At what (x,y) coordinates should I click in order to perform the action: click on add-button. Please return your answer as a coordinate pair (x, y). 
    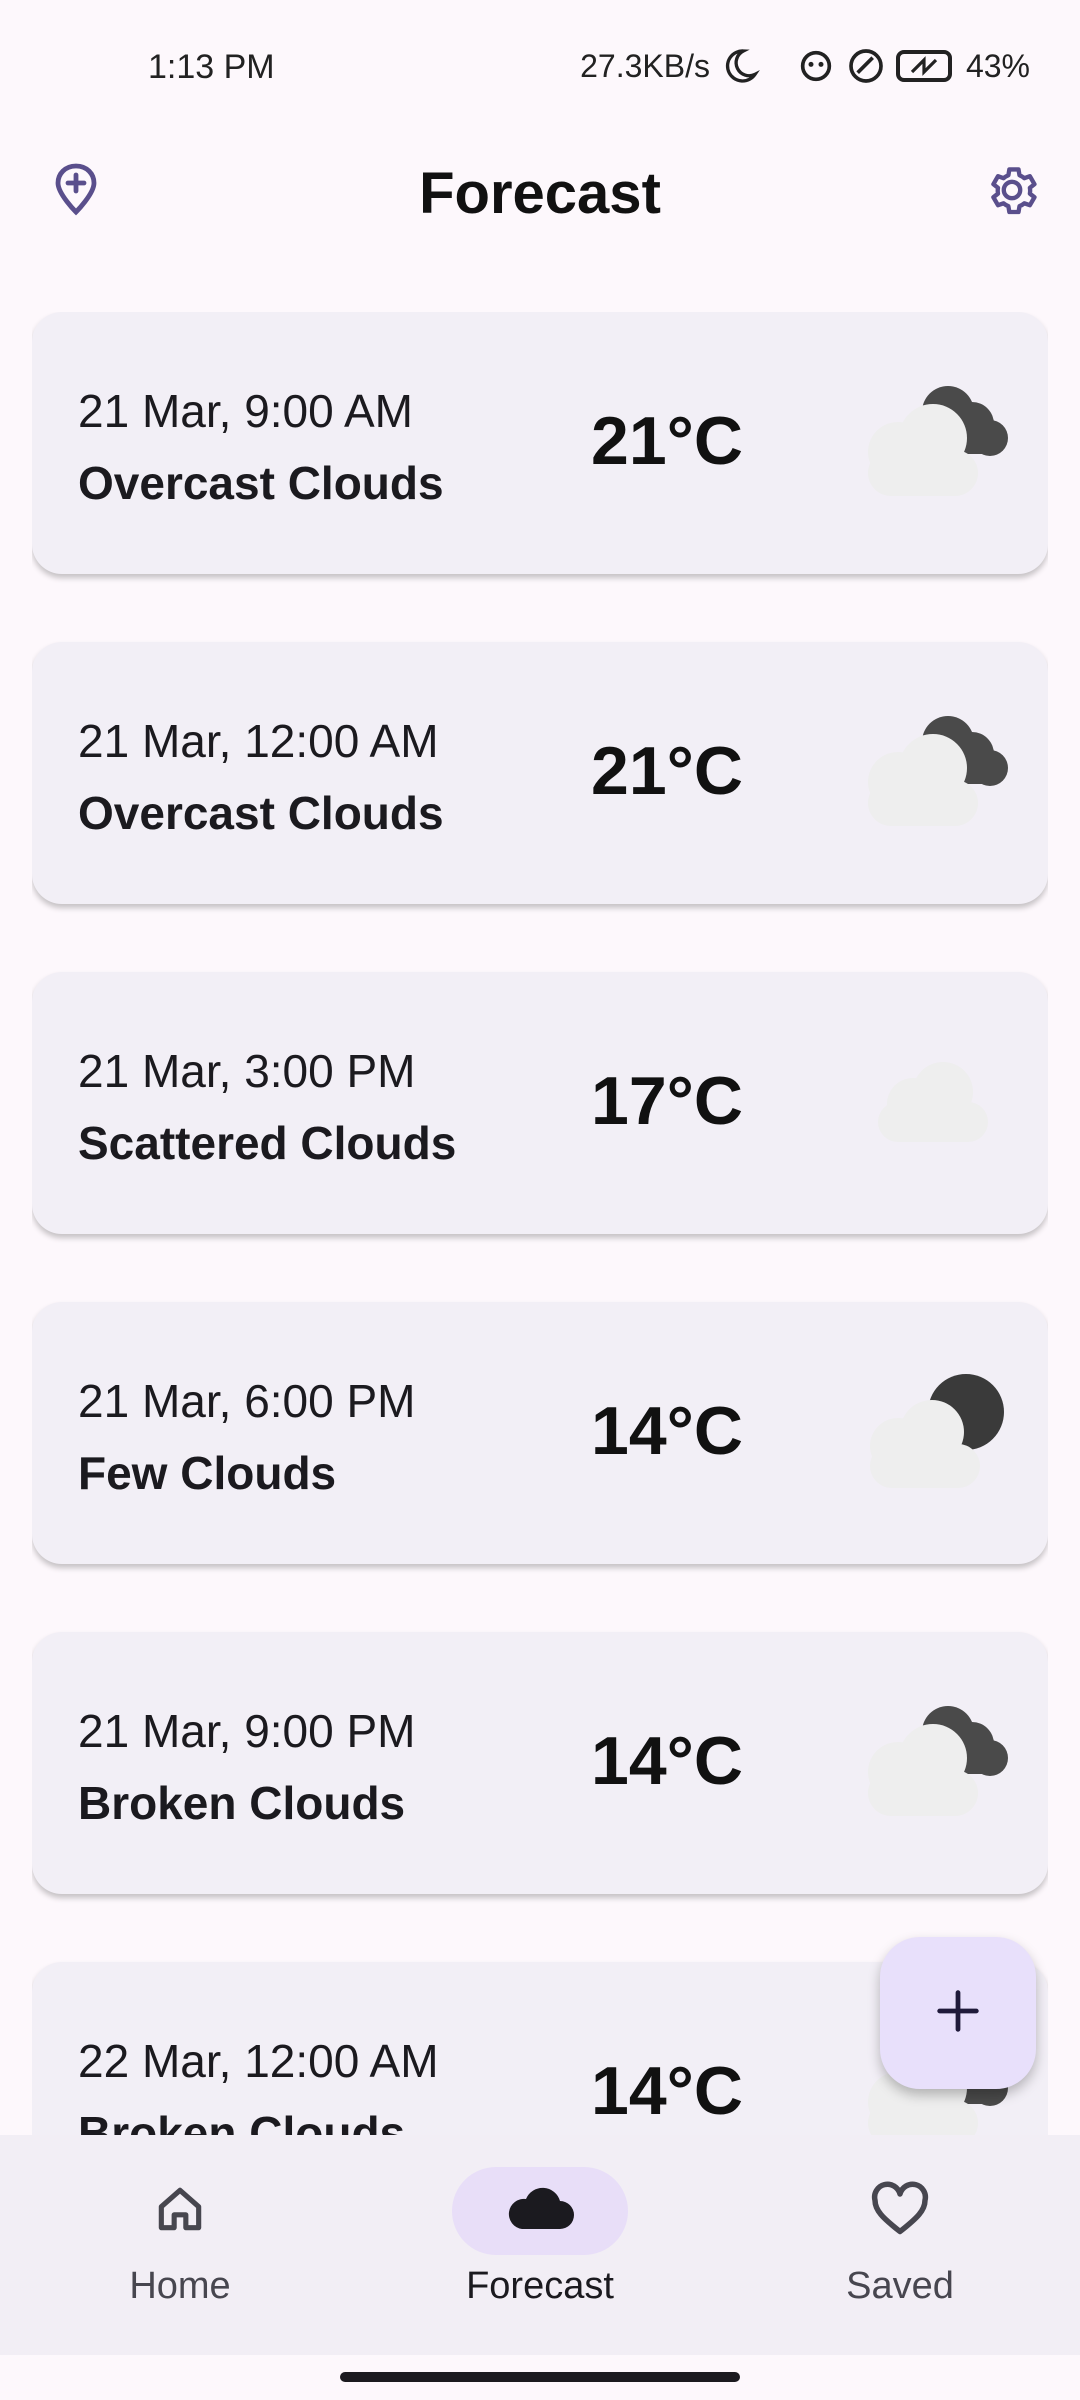
    Looking at the image, I should click on (958, 2013).